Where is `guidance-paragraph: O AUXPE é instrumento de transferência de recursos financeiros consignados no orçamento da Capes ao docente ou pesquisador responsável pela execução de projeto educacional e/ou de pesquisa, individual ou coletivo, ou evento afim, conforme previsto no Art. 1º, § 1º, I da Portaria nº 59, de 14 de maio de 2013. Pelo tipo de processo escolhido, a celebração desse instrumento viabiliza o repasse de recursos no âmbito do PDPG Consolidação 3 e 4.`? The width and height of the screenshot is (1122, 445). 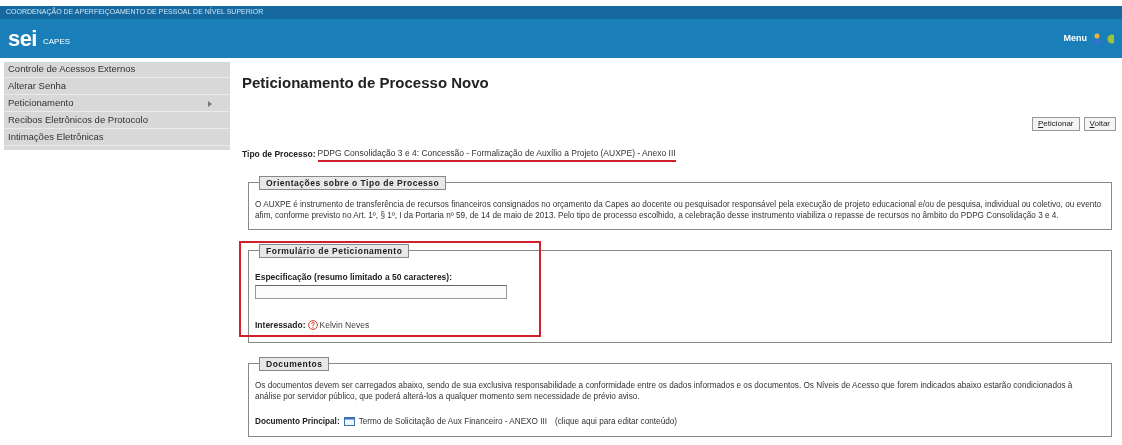
guidance-paragraph: O AUXPE é instrumento de transferência de recursos financeiros consignados no orçamento da Capes ao docente ou pesquisador responsável pela execução de projeto educacional e/ou de pesquisa, individual ou coletivo, ou evento afim, conforme previsto no Art. 1º, § 1º, I da Portaria nº 59, de 14 de maio de 2013. Pelo tipo de processo escolhido, a celebração desse instrumento viabiliza o repasse de recursos no âmbito do PDPG Consolidação 3 e 4. is located at coordinates (679, 210).